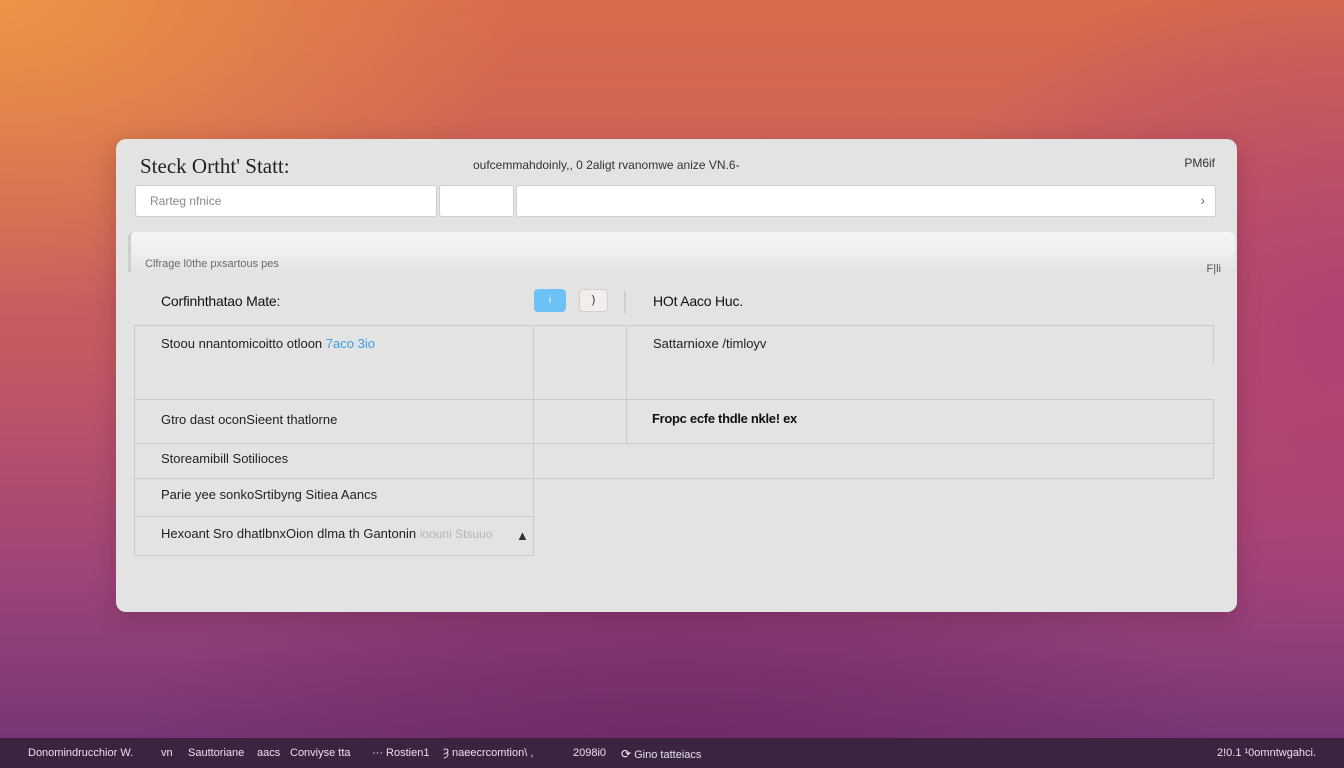  Describe the element at coordinates (866, 201) in the screenshot. I see `path-field: ›` at that location.